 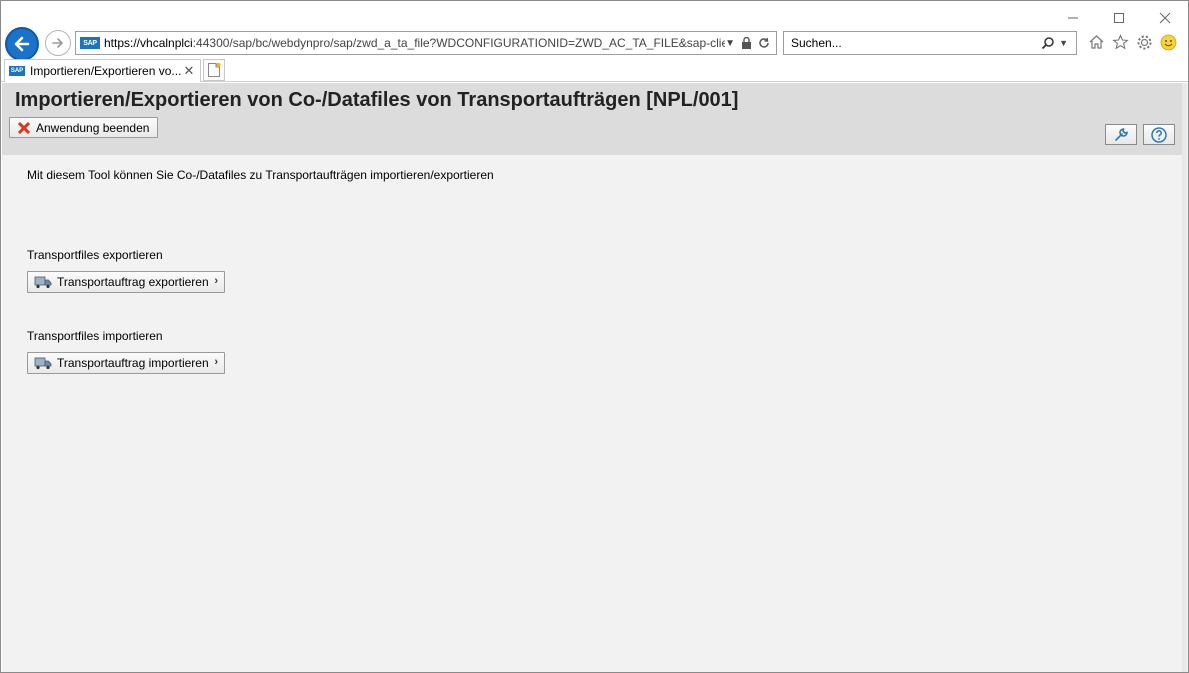 I want to click on close-icon, so click(x=1165, y=18).